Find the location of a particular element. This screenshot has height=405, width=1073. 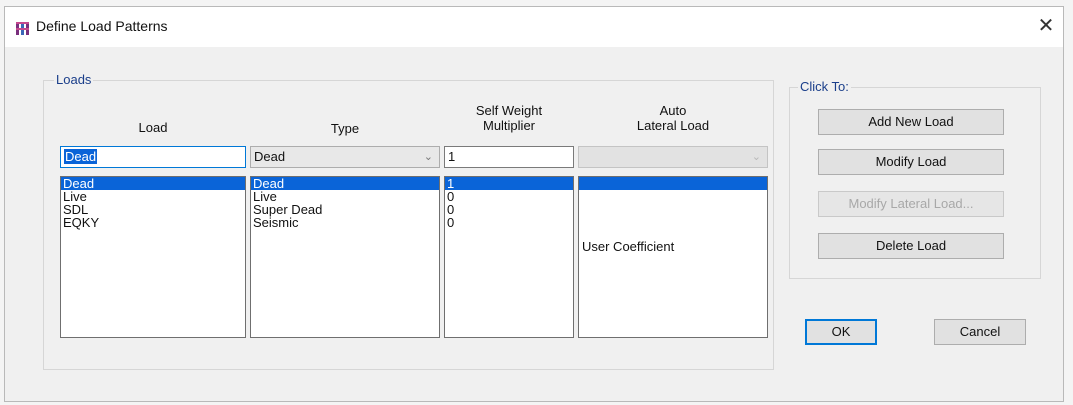

list-item: Seismic is located at coordinates (345, 222).